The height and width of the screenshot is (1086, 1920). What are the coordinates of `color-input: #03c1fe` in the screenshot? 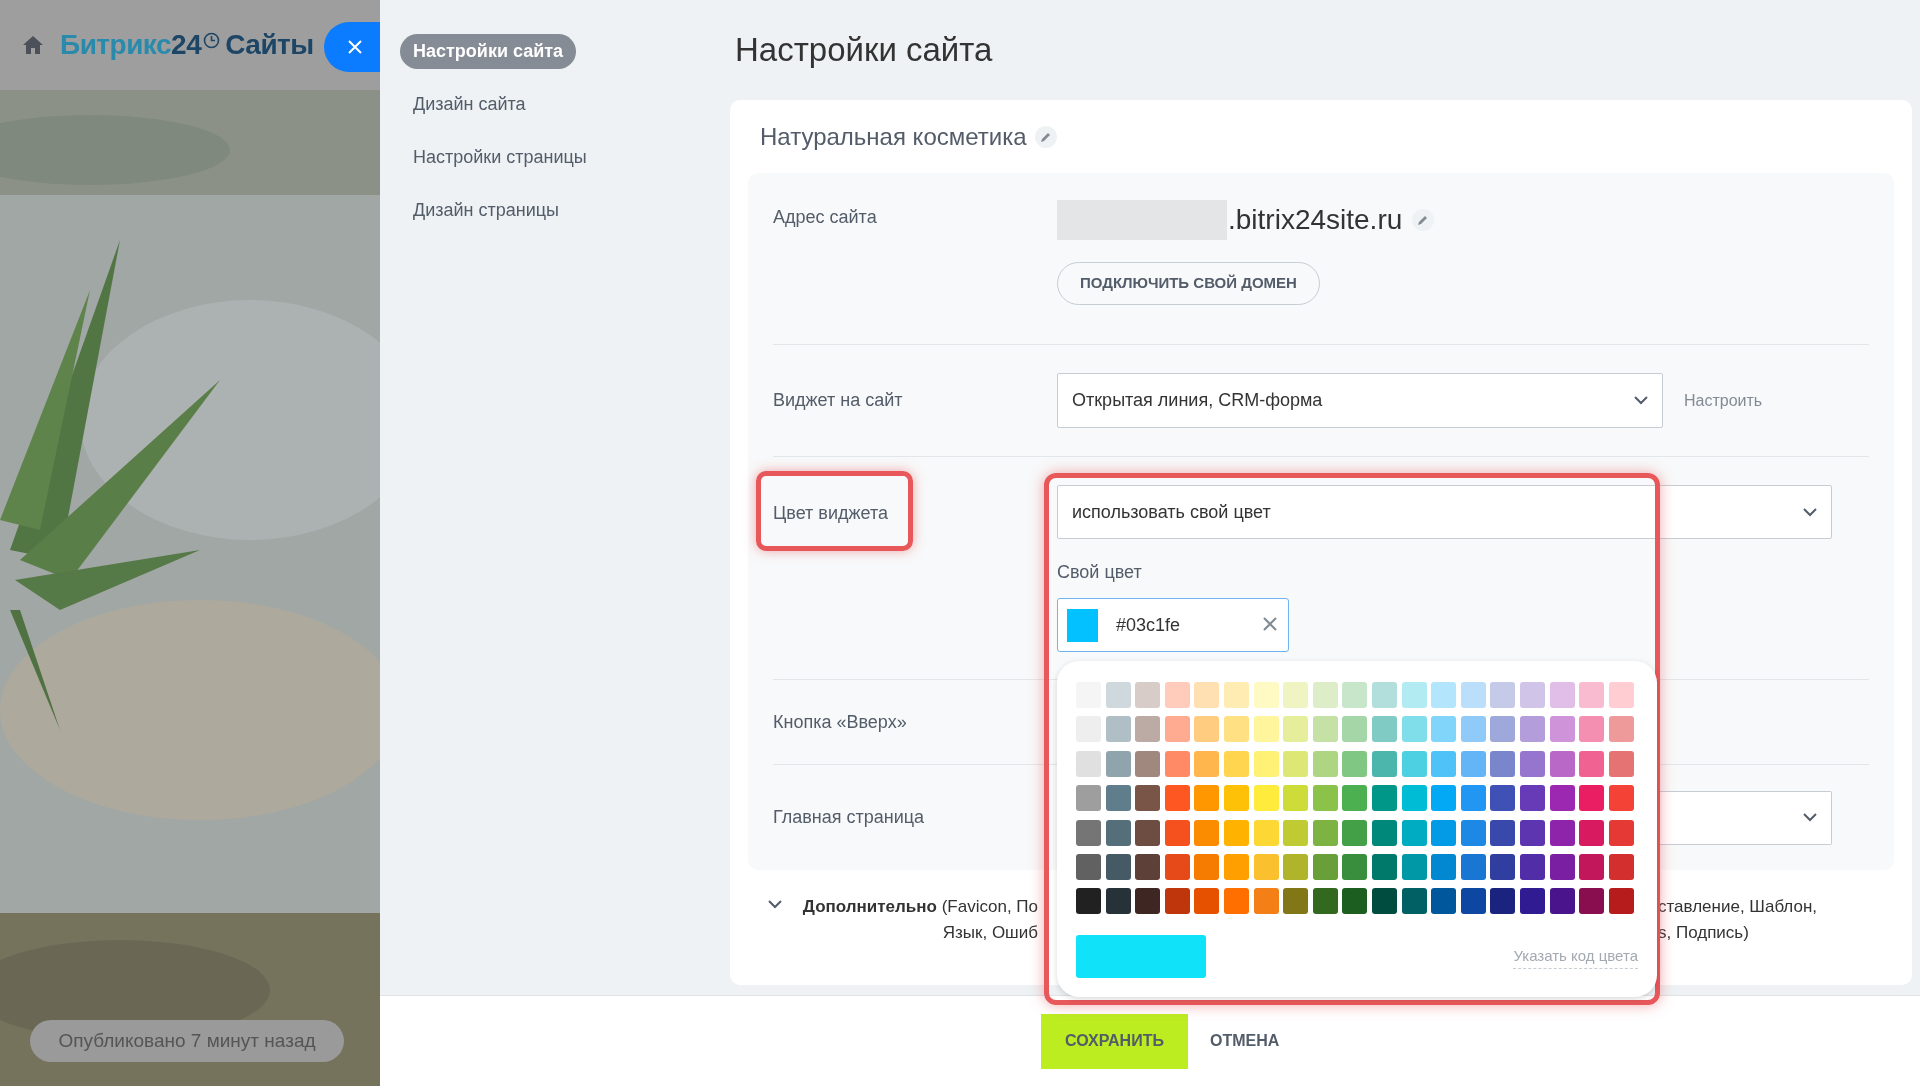 It's located at (1173, 625).